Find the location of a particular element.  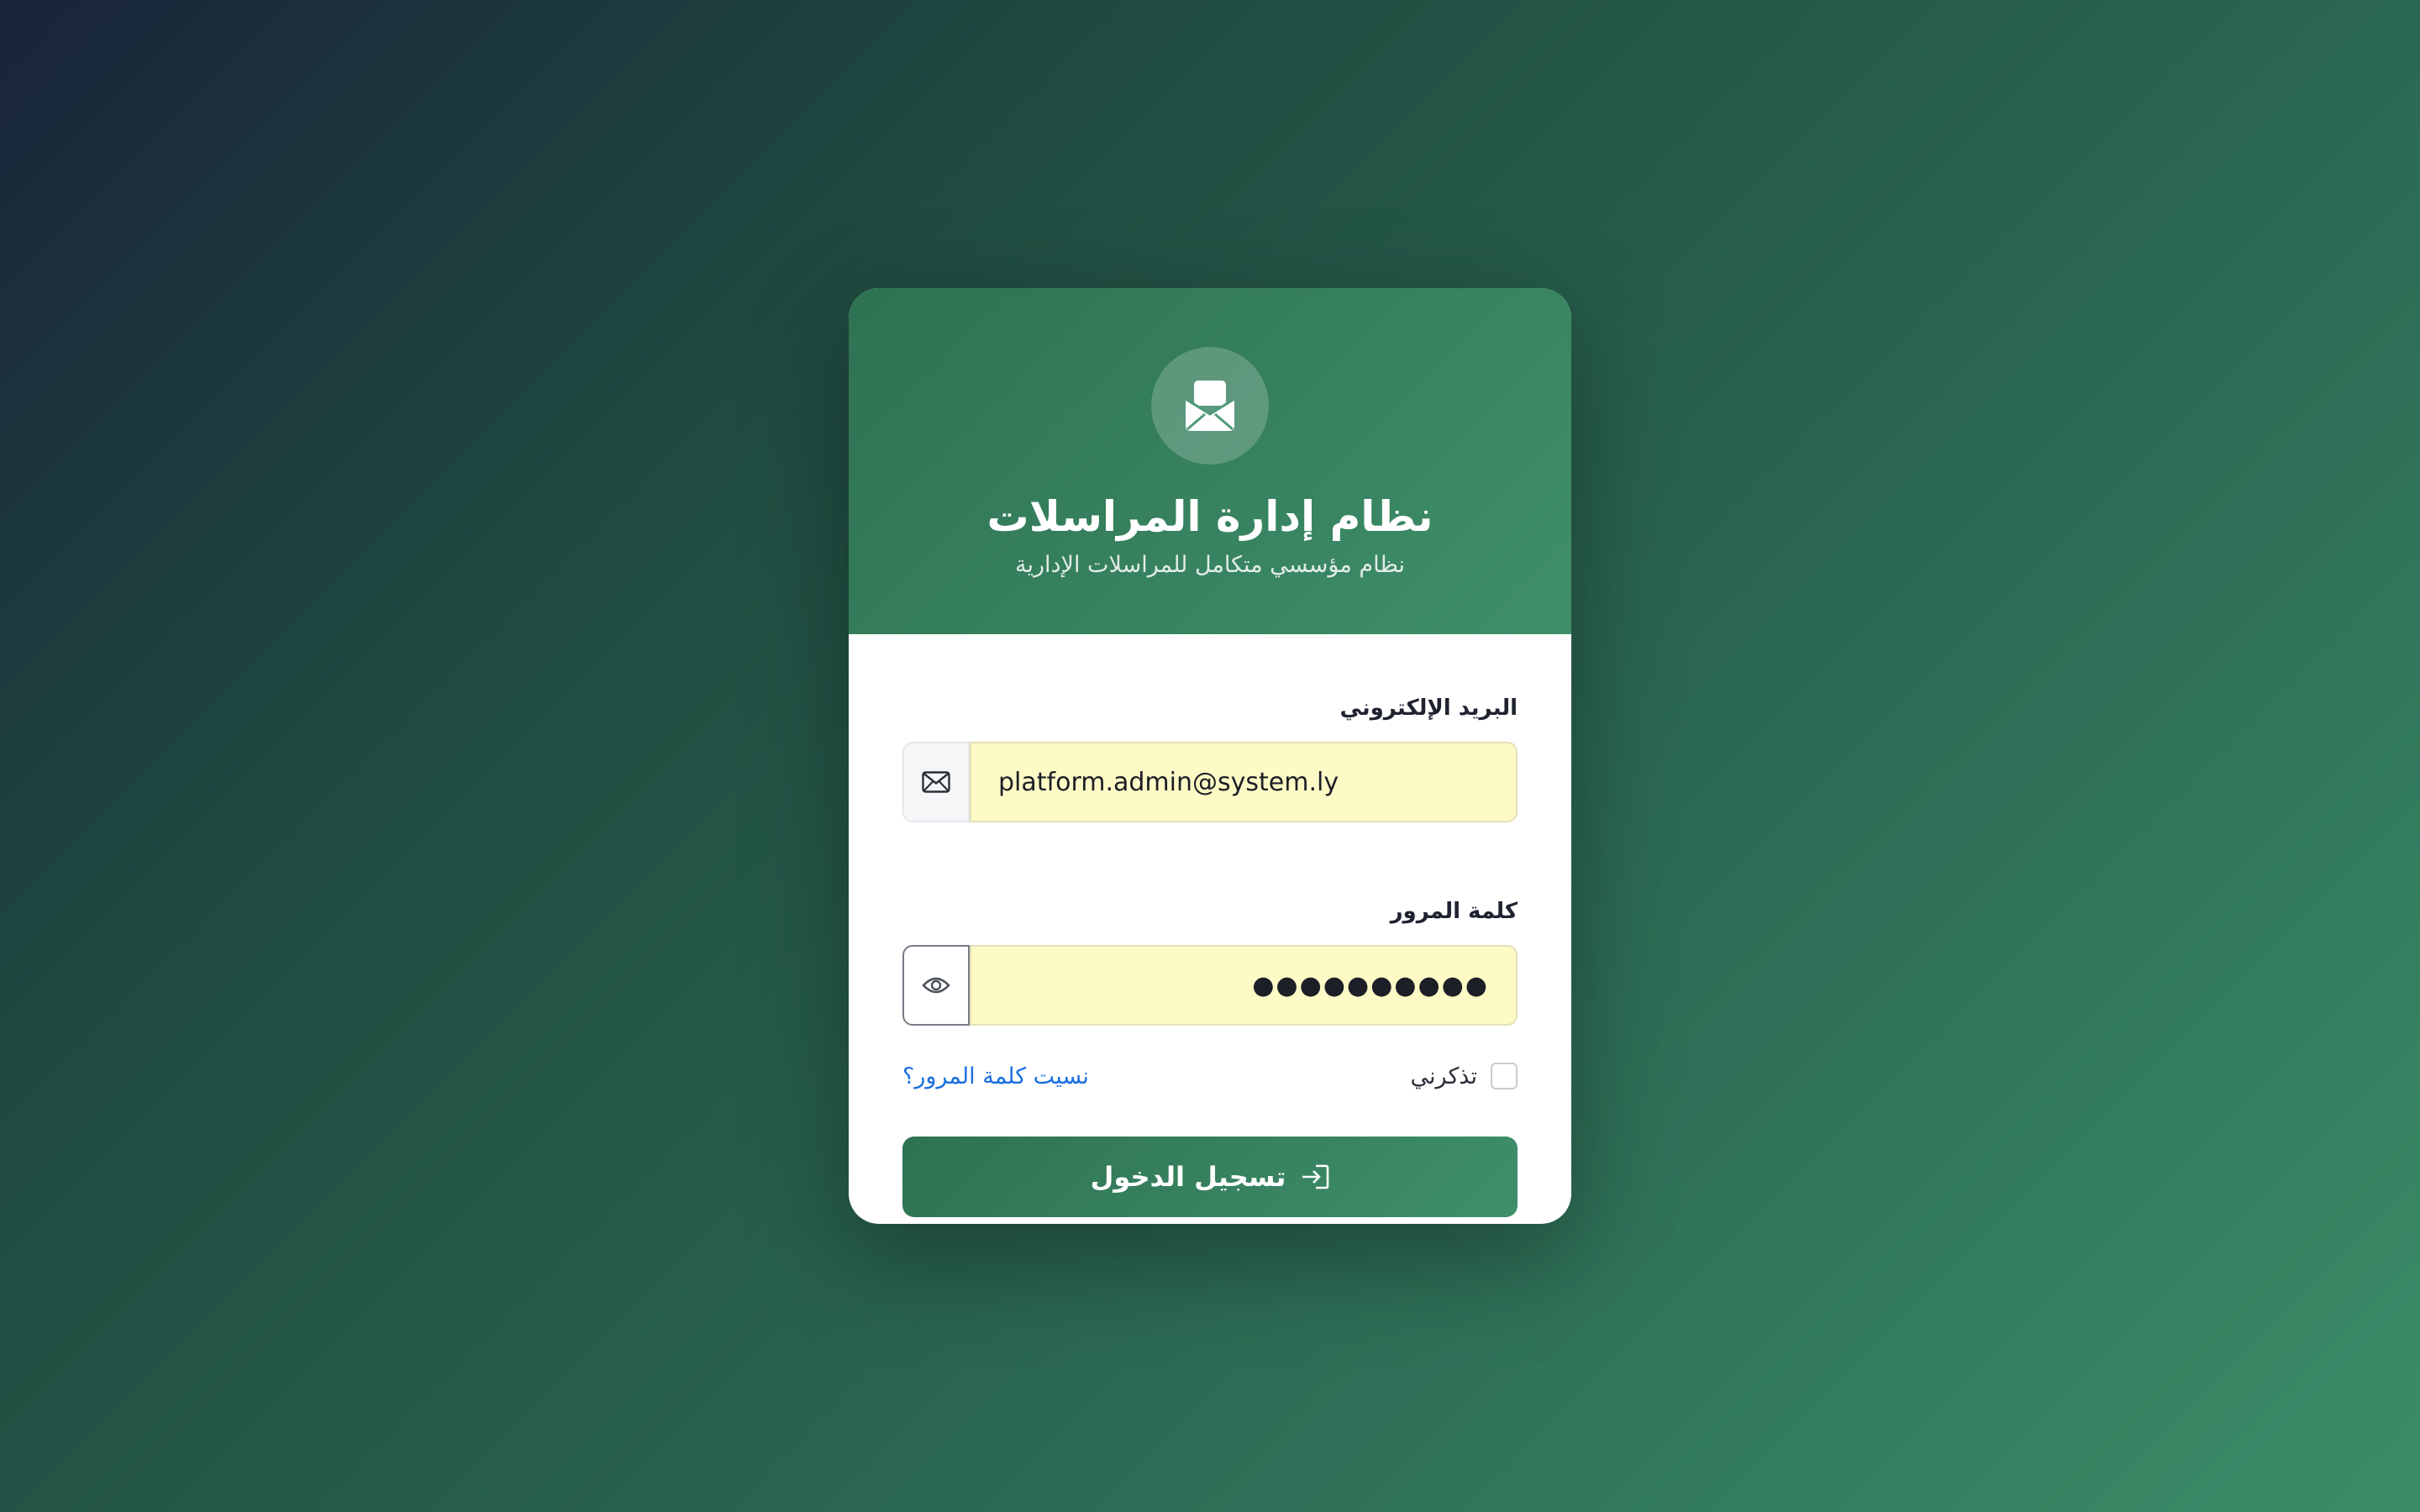

toggle-password-button is located at coordinates (936, 985).